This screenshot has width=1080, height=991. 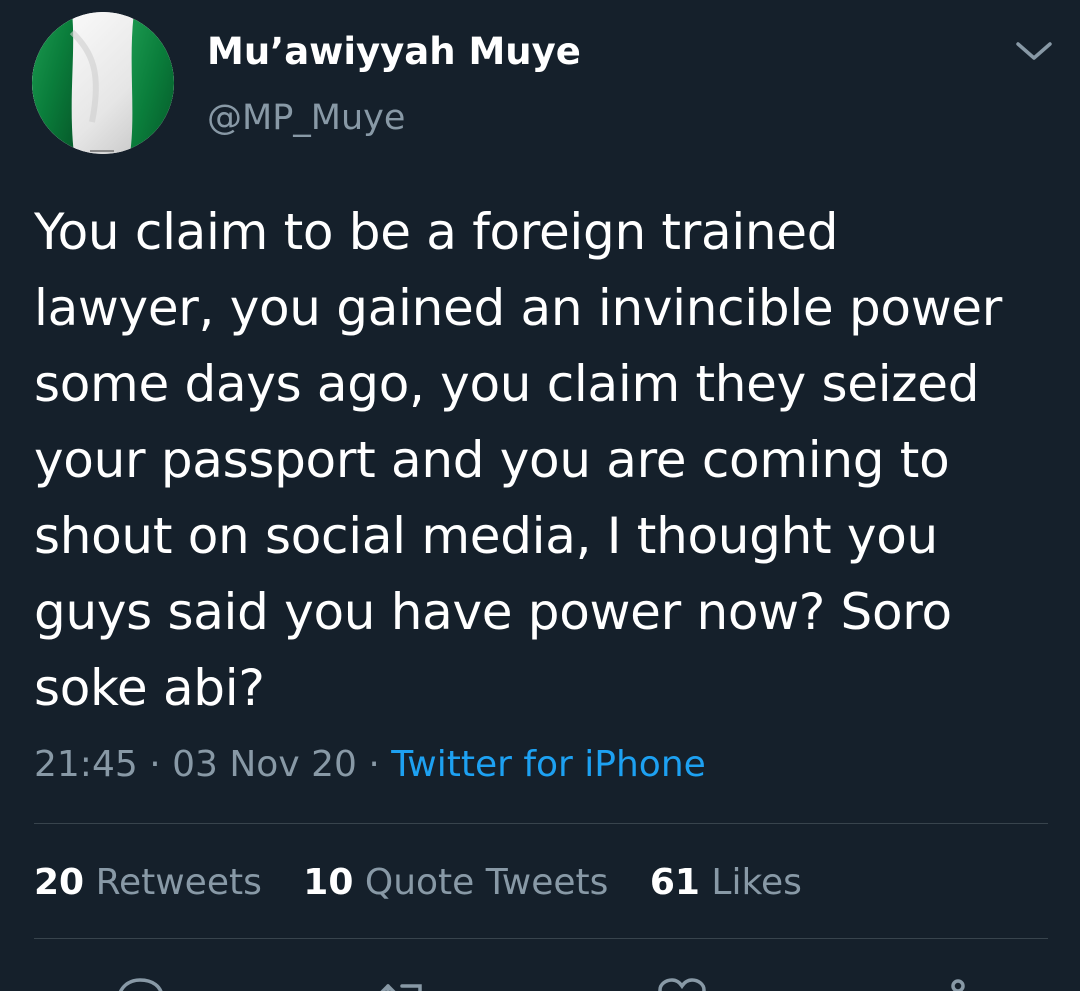 I want to click on likes-count: 61, so click(x=674, y=882).